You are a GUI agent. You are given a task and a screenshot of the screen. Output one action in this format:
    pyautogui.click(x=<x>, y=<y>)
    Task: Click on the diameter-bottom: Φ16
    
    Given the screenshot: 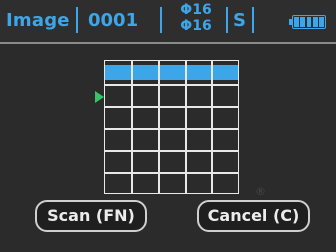 What is the action you would take?
    pyautogui.click(x=196, y=26)
    